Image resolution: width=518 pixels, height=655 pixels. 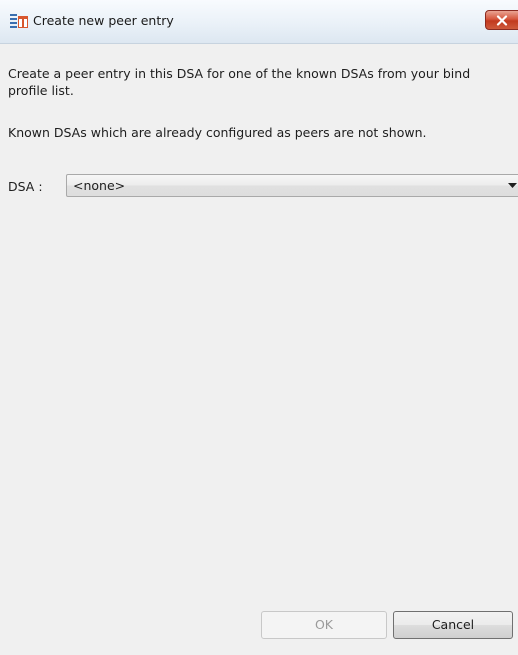 What do you see at coordinates (25, 186) in the screenshot?
I see `dsa-label: DSA :` at bounding box center [25, 186].